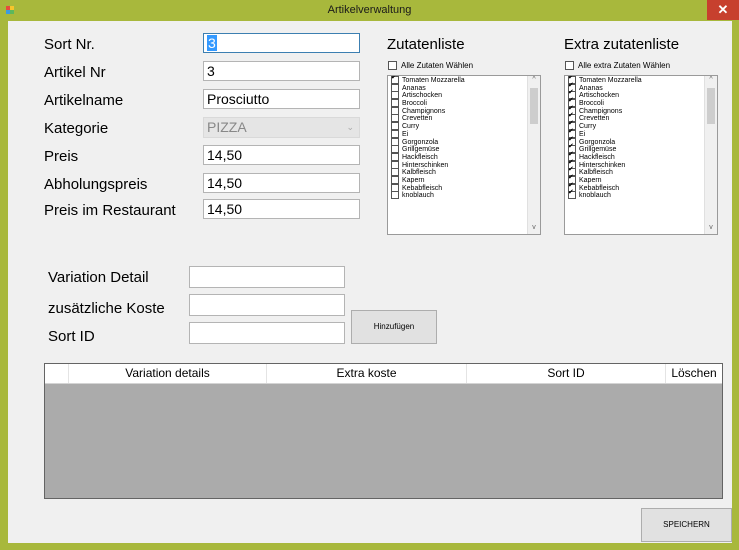 Image resolution: width=739 pixels, height=550 pixels. I want to click on zutat-item: Ananas, so click(464, 87).